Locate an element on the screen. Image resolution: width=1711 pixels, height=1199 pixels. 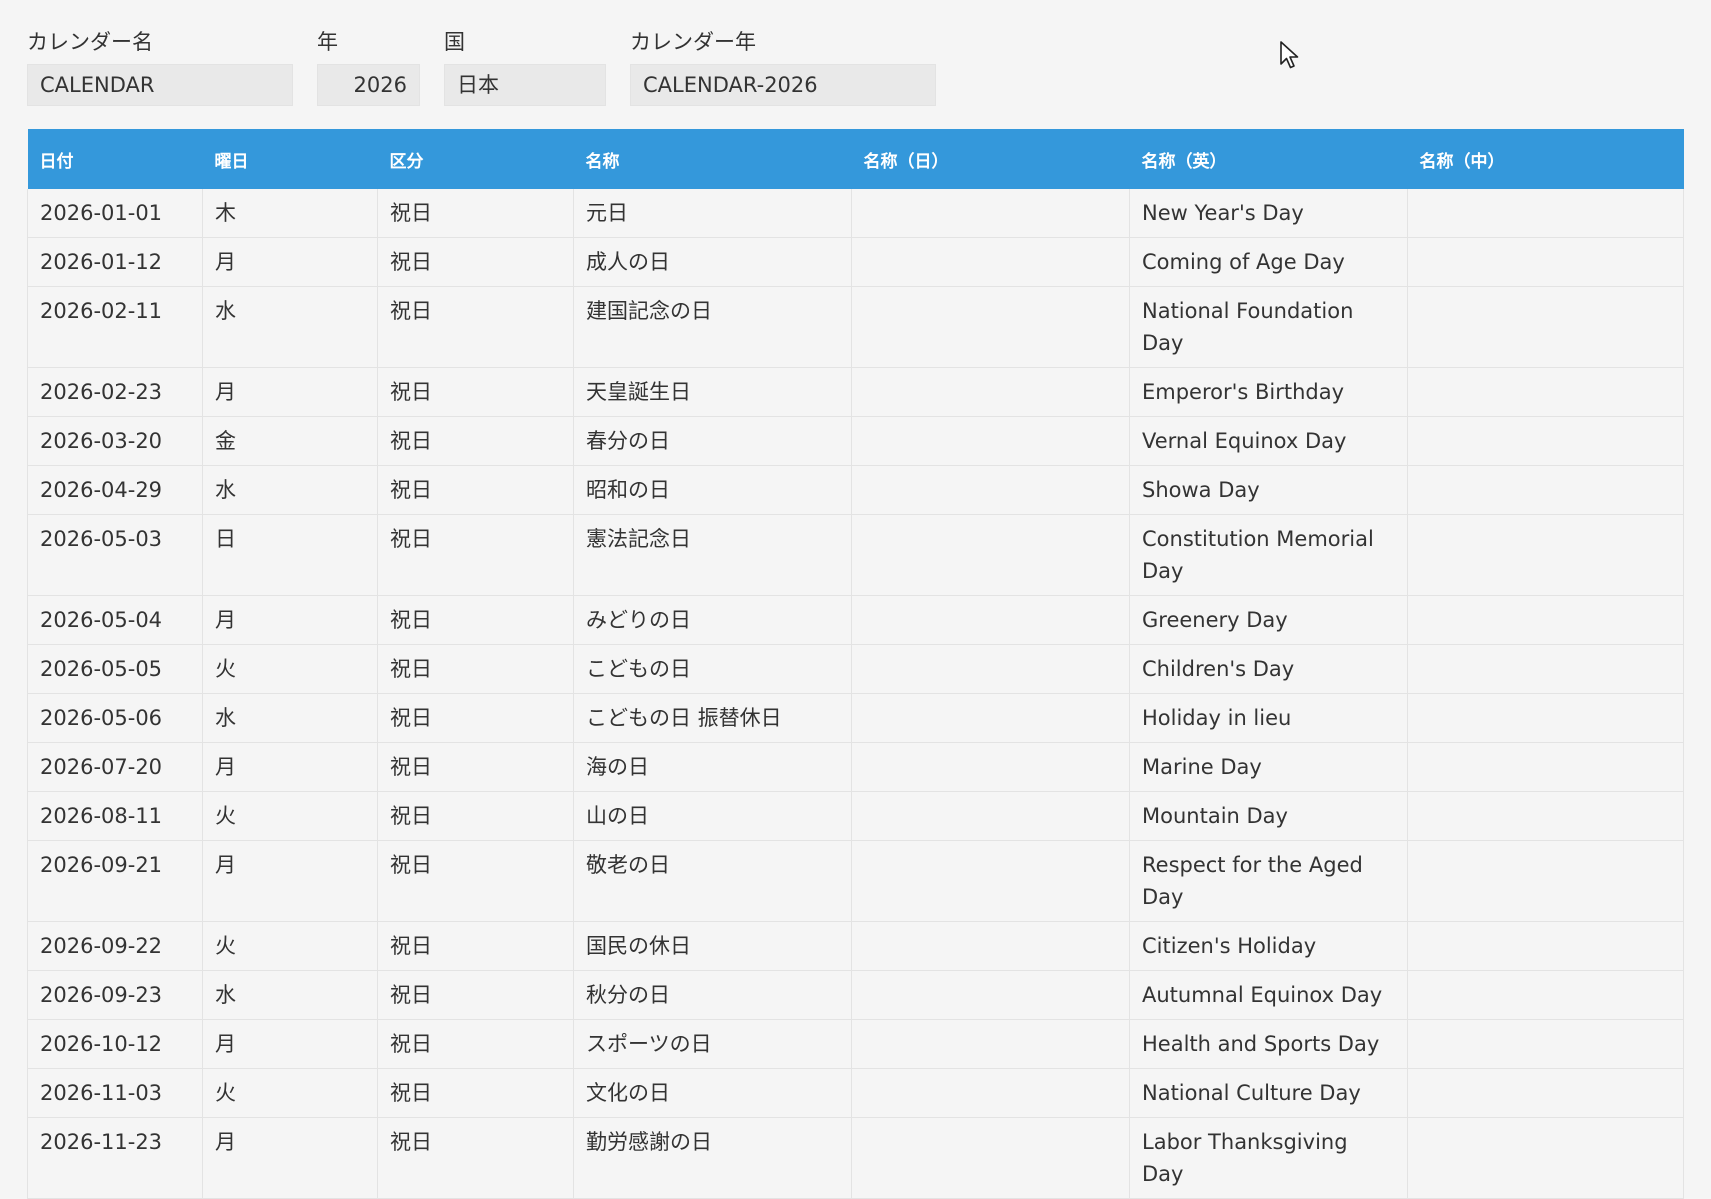
cell-date: 2026-09-23 is located at coordinates (115, 995).